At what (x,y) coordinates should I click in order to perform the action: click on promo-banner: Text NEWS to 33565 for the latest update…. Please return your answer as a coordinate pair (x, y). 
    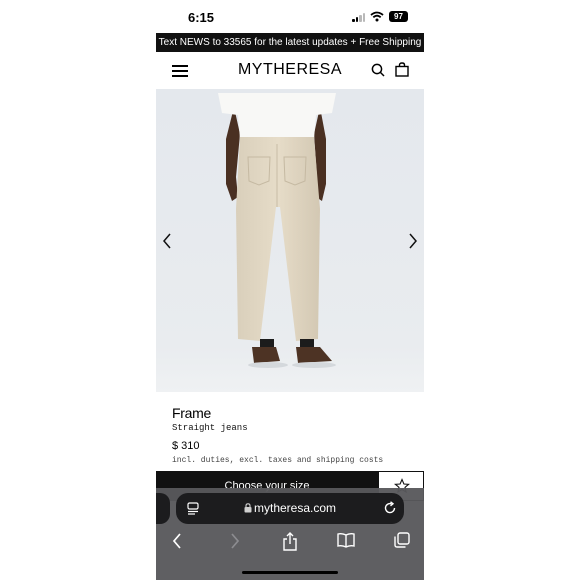
    Looking at the image, I should click on (290, 42).